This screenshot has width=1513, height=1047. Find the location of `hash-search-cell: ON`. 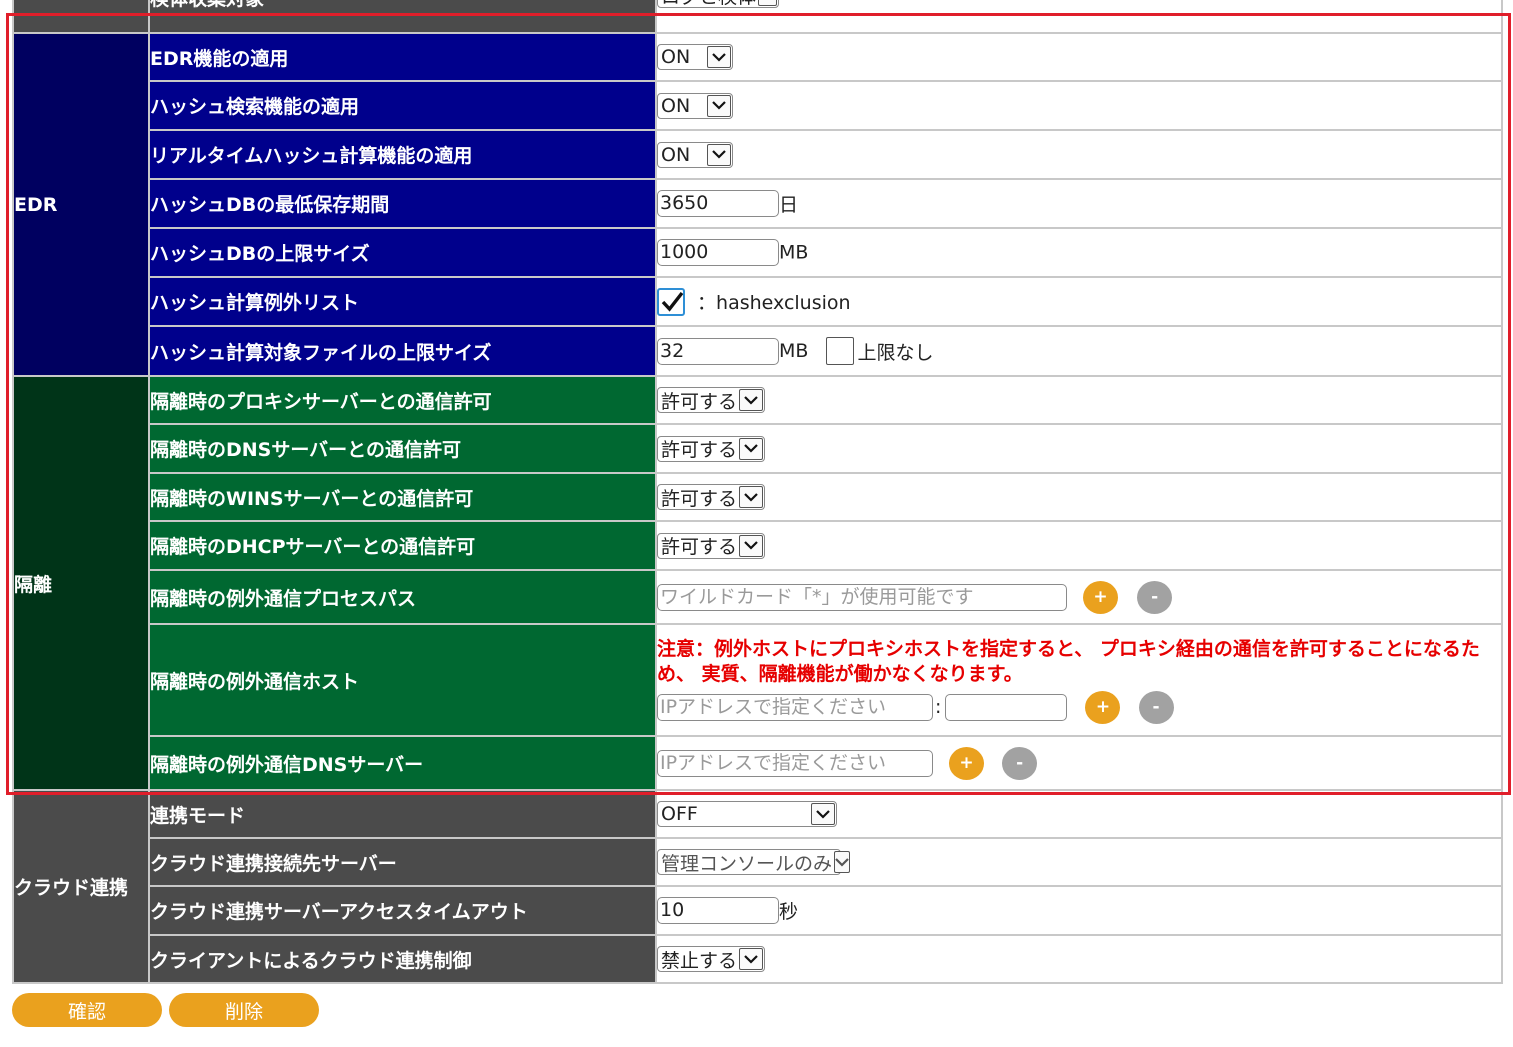

hash-search-cell: ON is located at coordinates (1079, 105).